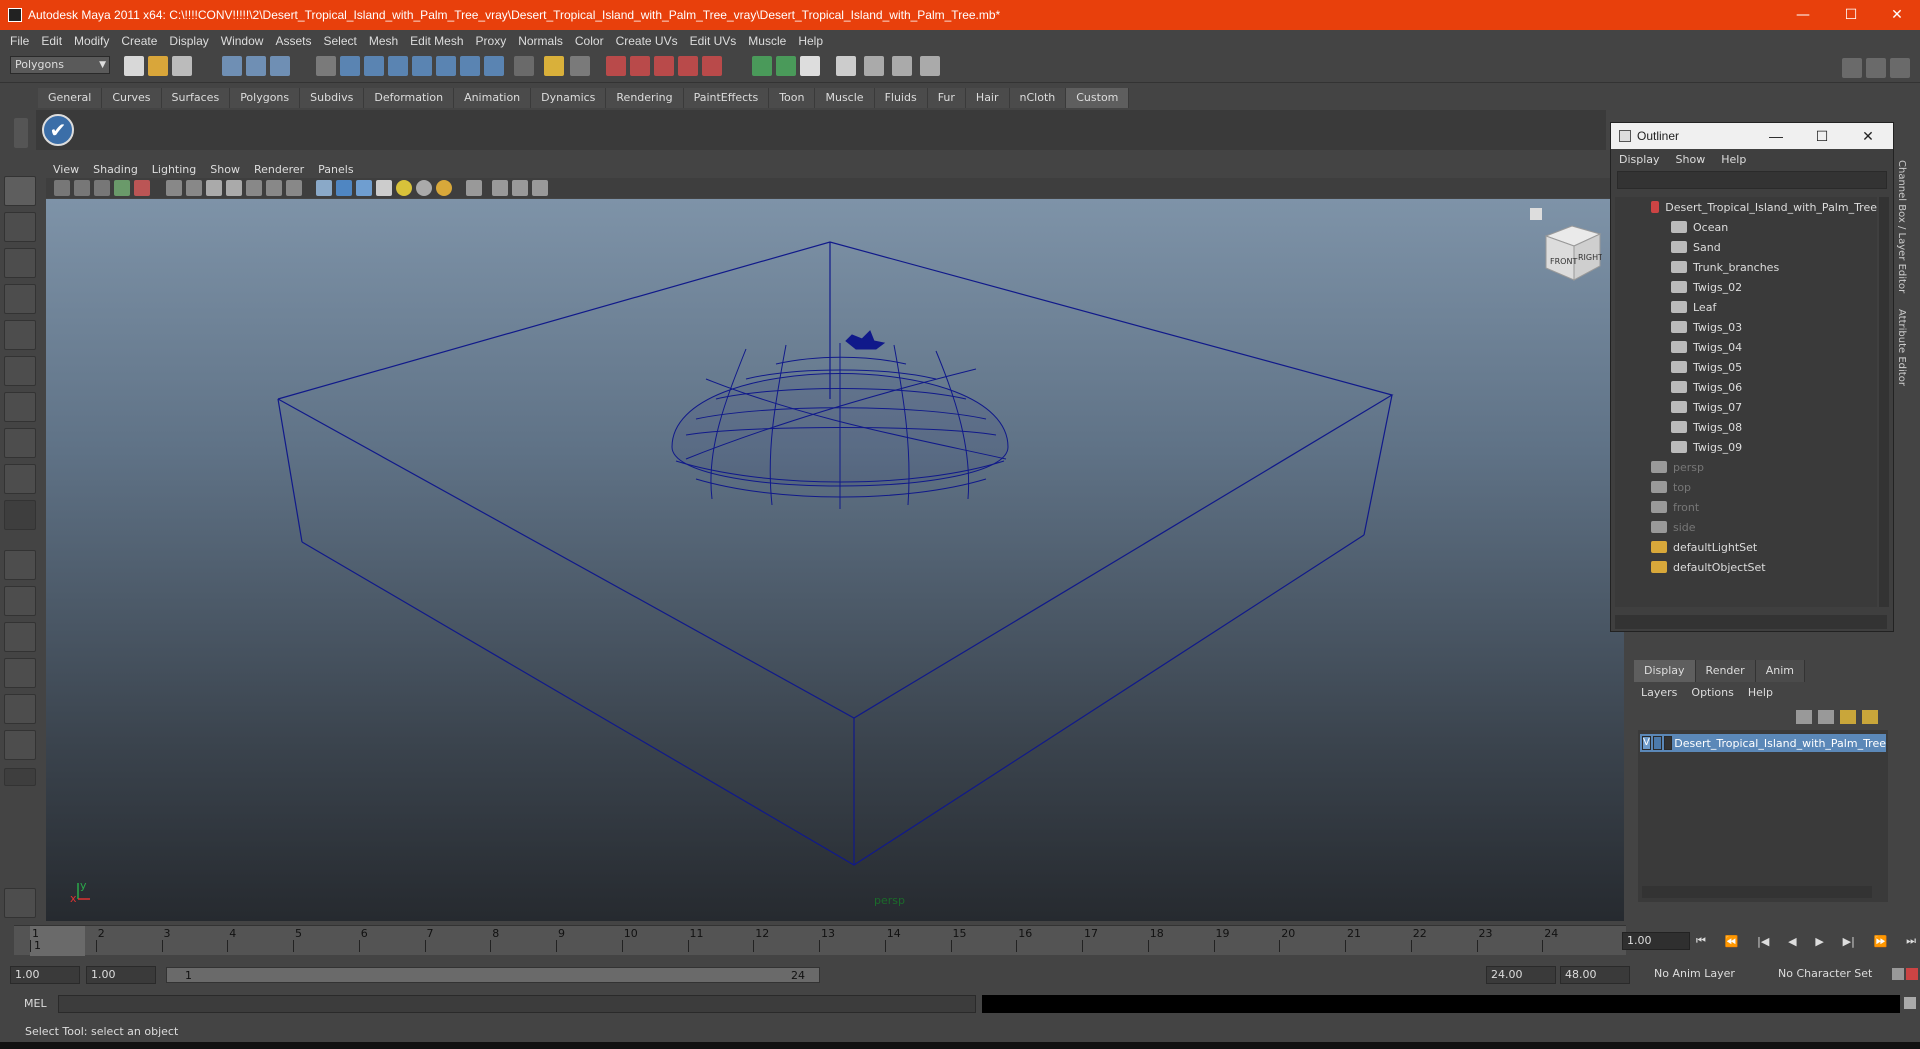  Describe the element at coordinates (20, 777) in the screenshot. I see `layout-more-icon` at that location.